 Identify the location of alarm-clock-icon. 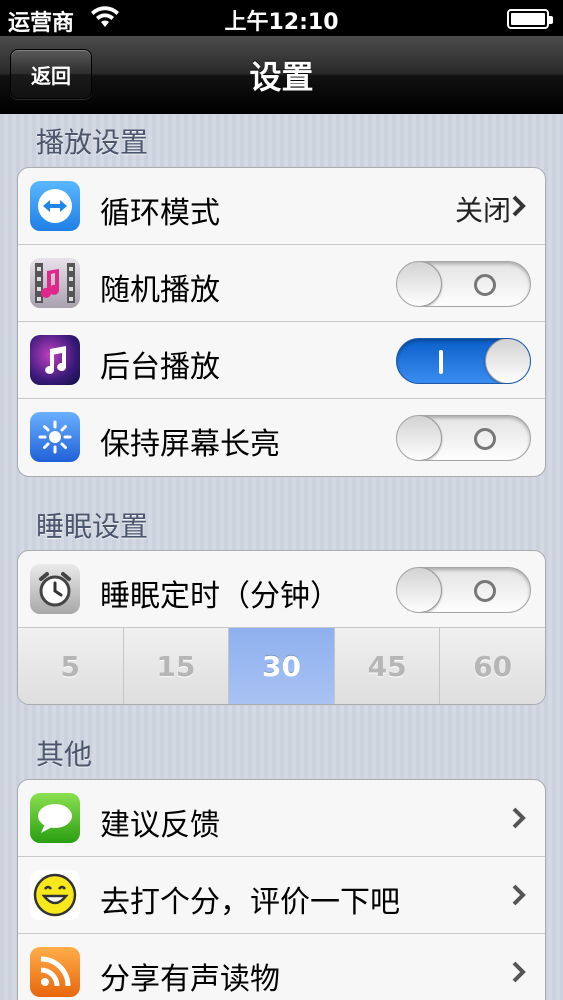
(55, 589).